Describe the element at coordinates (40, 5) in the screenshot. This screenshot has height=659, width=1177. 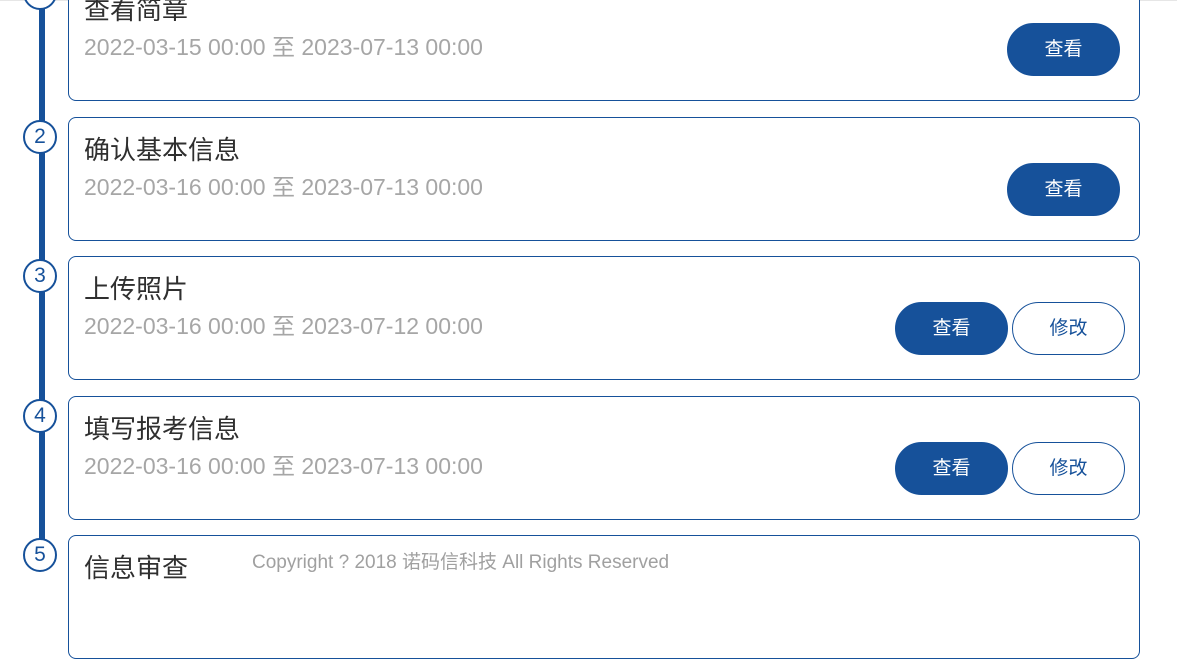
I see `step-number: 1` at that location.